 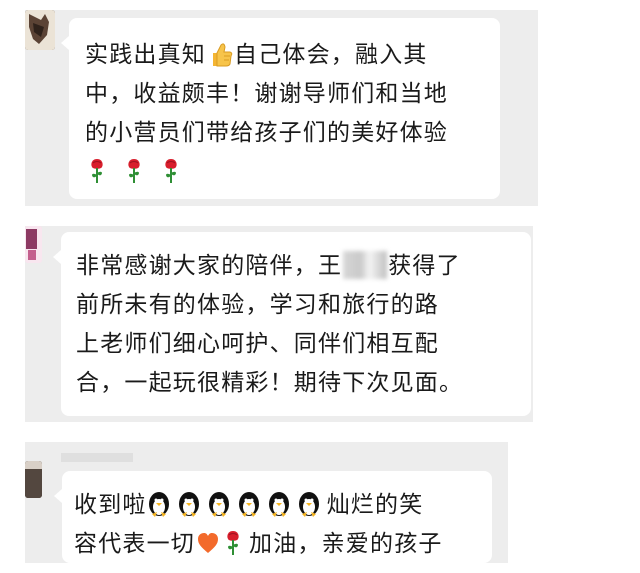 What do you see at coordinates (331, 55) in the screenshot?
I see `message-text: 自己体会，融入其` at bounding box center [331, 55].